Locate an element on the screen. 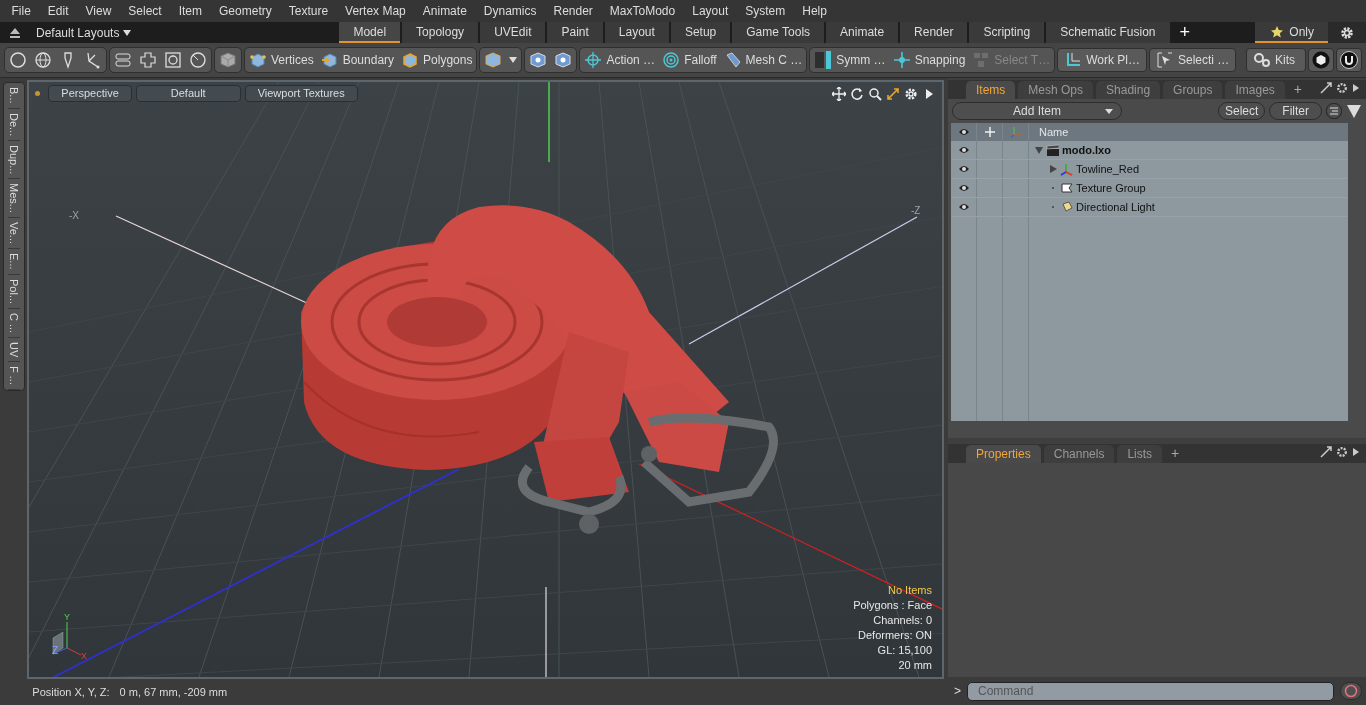  rotate-icon is located at coordinates (857, 93).